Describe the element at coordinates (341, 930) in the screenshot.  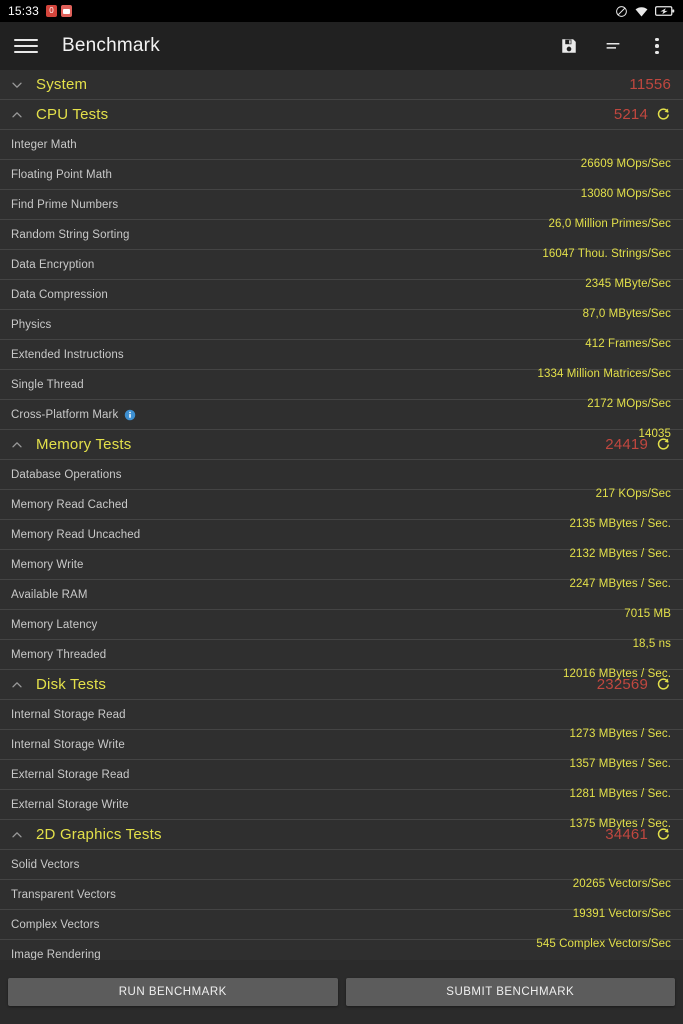
I see `test-row: Complex Vectors 545 Complex Vectors/Sec` at that location.